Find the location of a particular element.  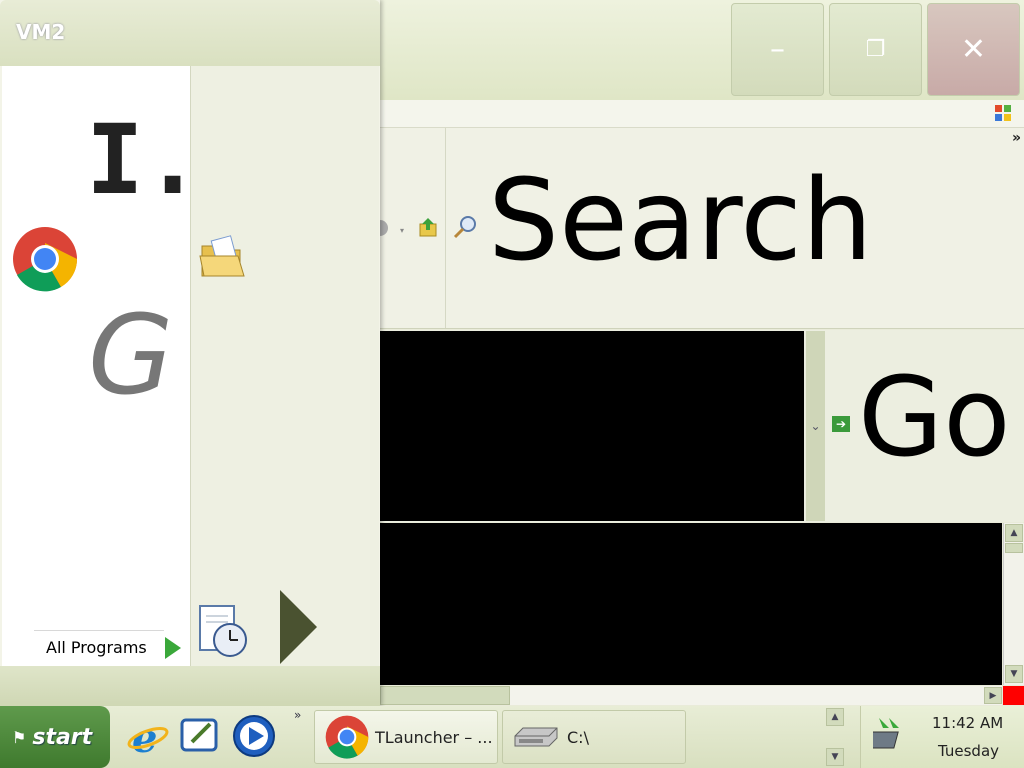

up-folder-icon is located at coordinates (429, 227).